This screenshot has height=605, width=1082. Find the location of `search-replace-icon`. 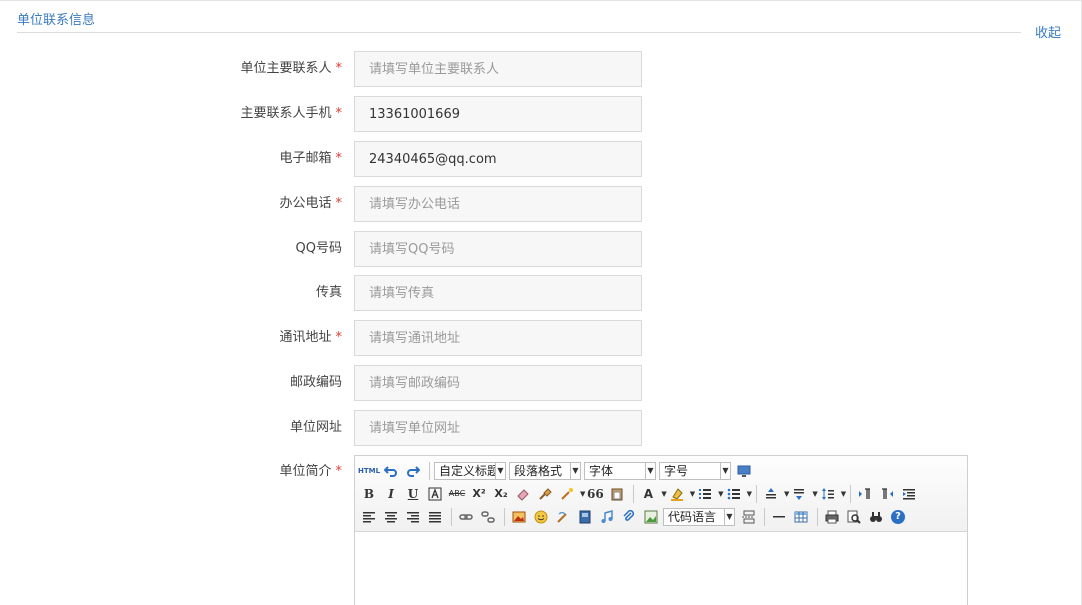

search-replace-icon is located at coordinates (876, 517).